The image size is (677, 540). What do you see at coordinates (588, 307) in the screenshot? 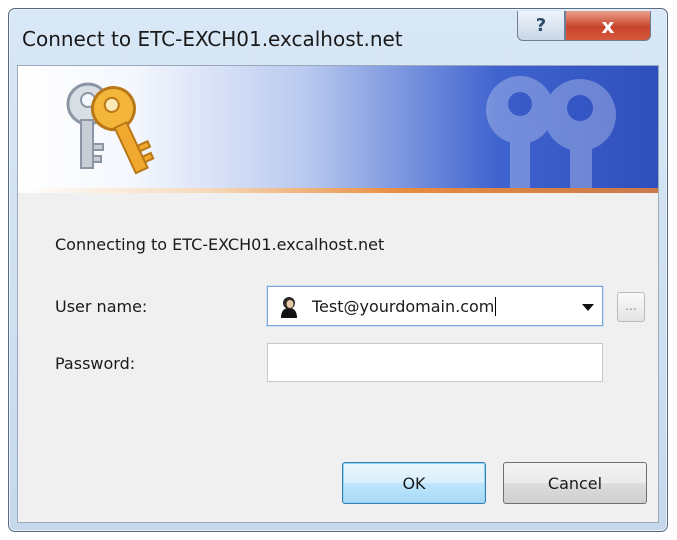
I see `chevron-down-icon` at bounding box center [588, 307].